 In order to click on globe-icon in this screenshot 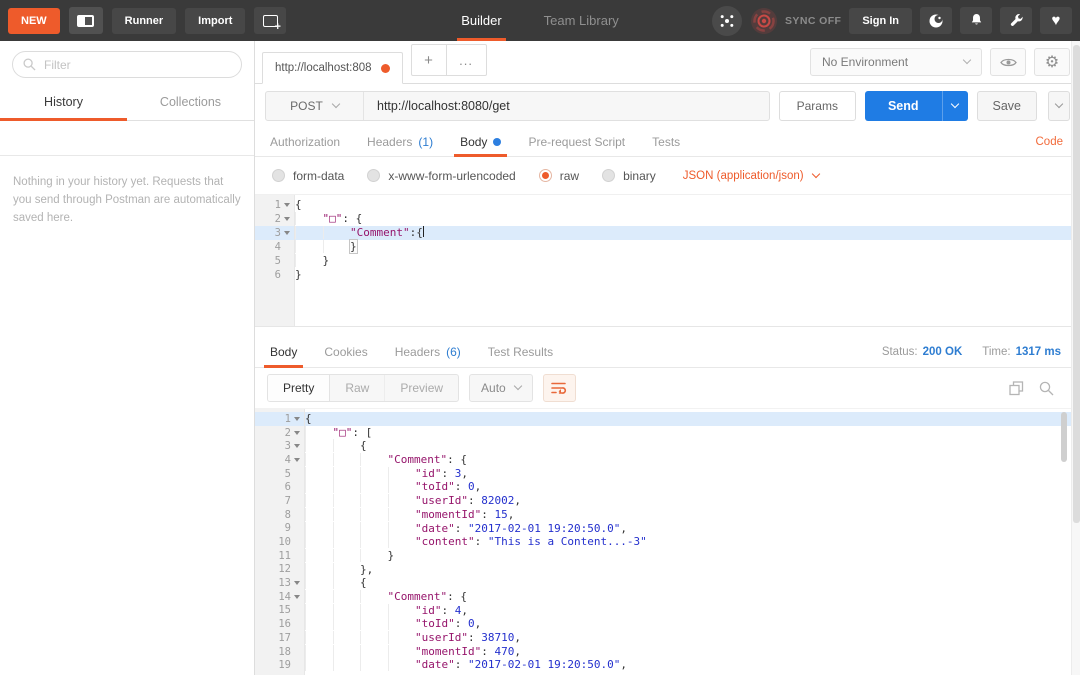, I will do `click(936, 20)`.